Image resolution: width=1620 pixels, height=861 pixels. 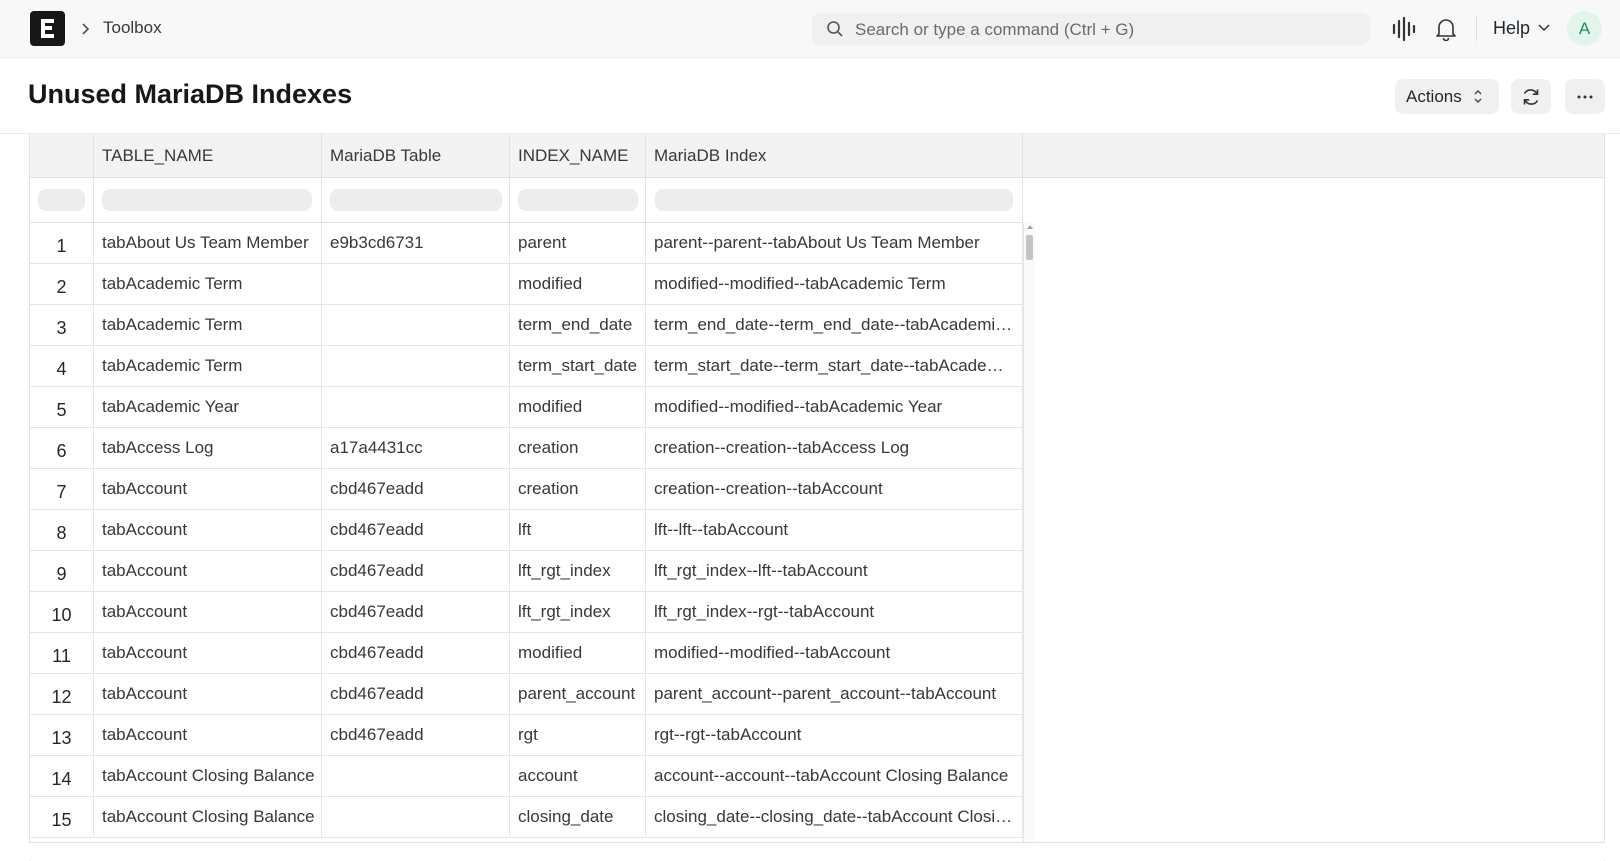 What do you see at coordinates (62, 571) in the screenshot?
I see `row-index: 9` at bounding box center [62, 571].